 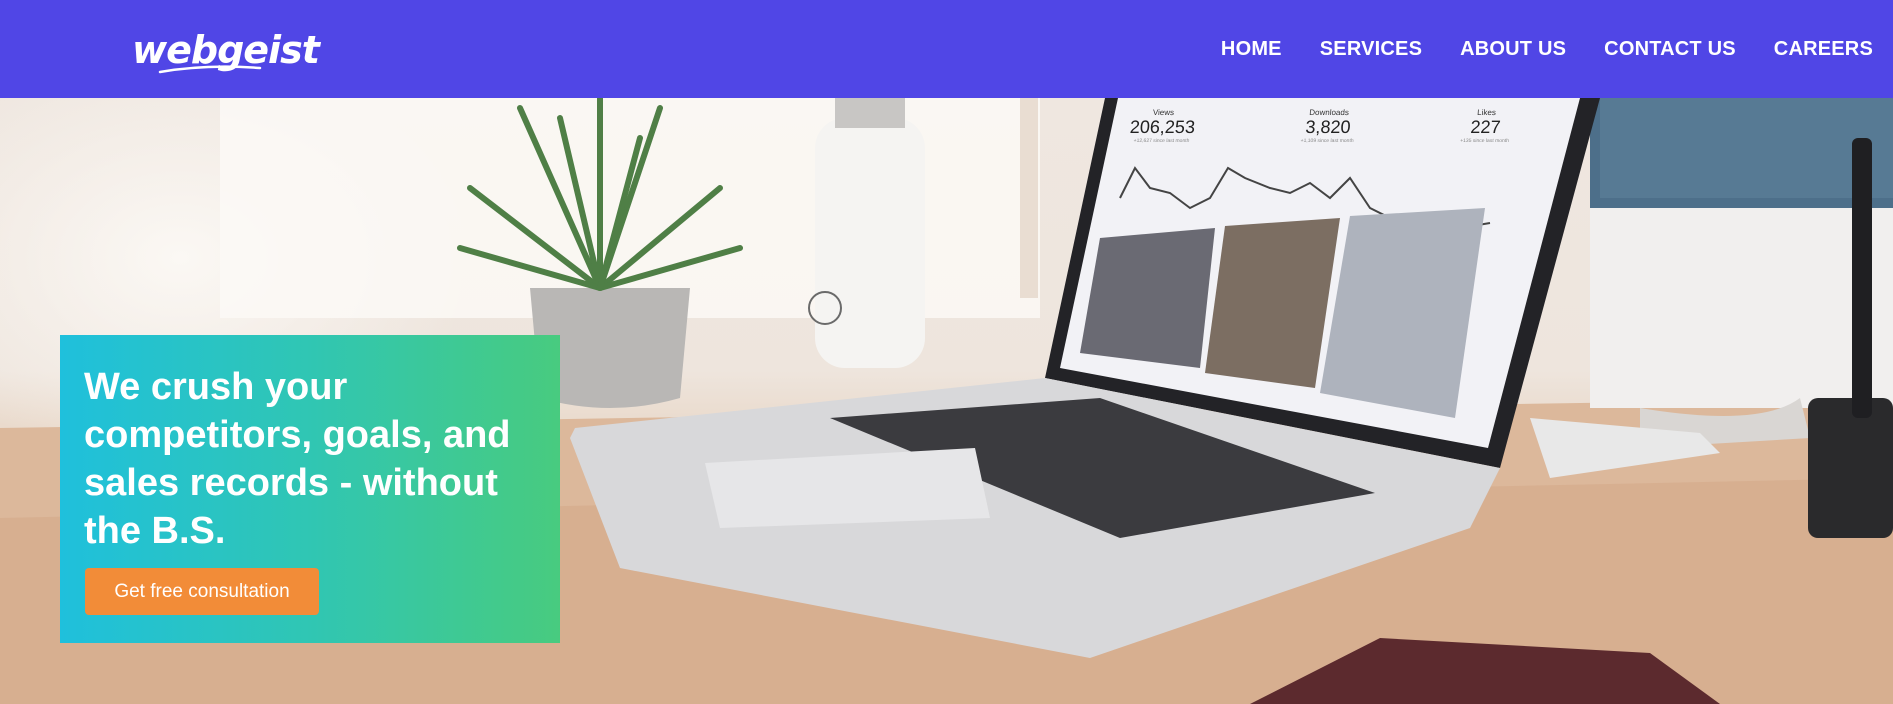 I want to click on logo: webgeist, so click(x=226, y=50).